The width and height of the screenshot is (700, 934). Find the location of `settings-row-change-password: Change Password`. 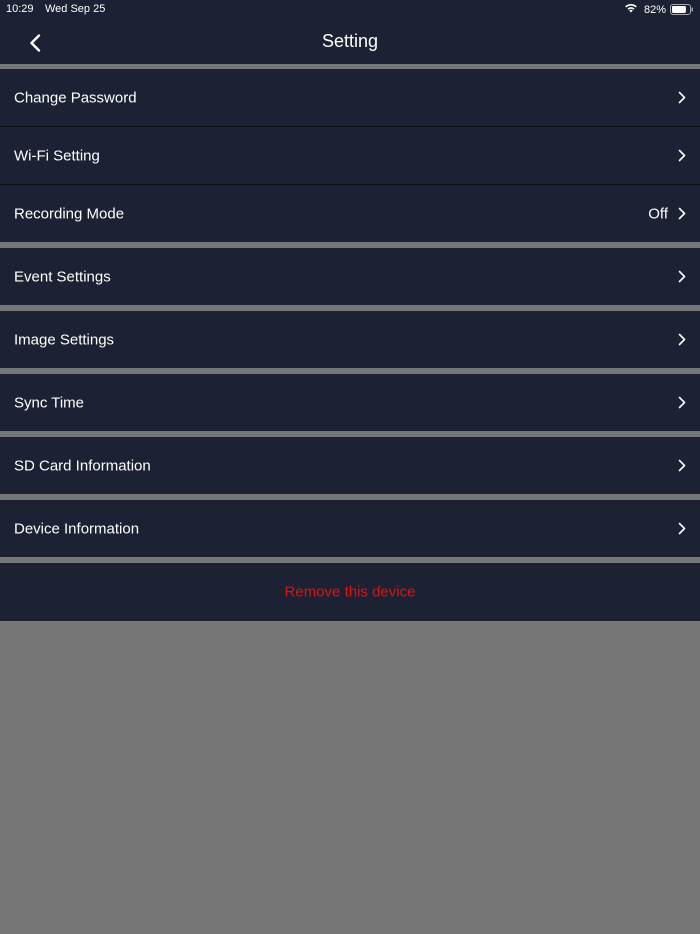

settings-row-change-password: Change Password is located at coordinates (350, 97).